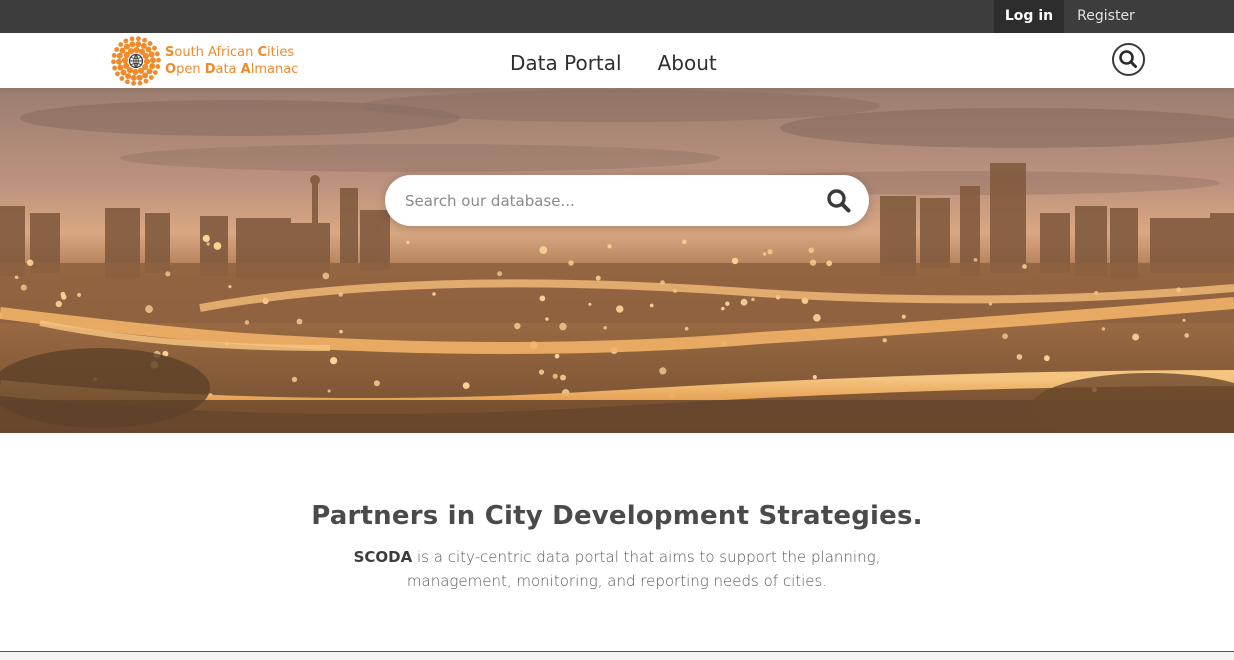  What do you see at coordinates (210, 69) in the screenshot?
I see `logo-initial: D` at bounding box center [210, 69].